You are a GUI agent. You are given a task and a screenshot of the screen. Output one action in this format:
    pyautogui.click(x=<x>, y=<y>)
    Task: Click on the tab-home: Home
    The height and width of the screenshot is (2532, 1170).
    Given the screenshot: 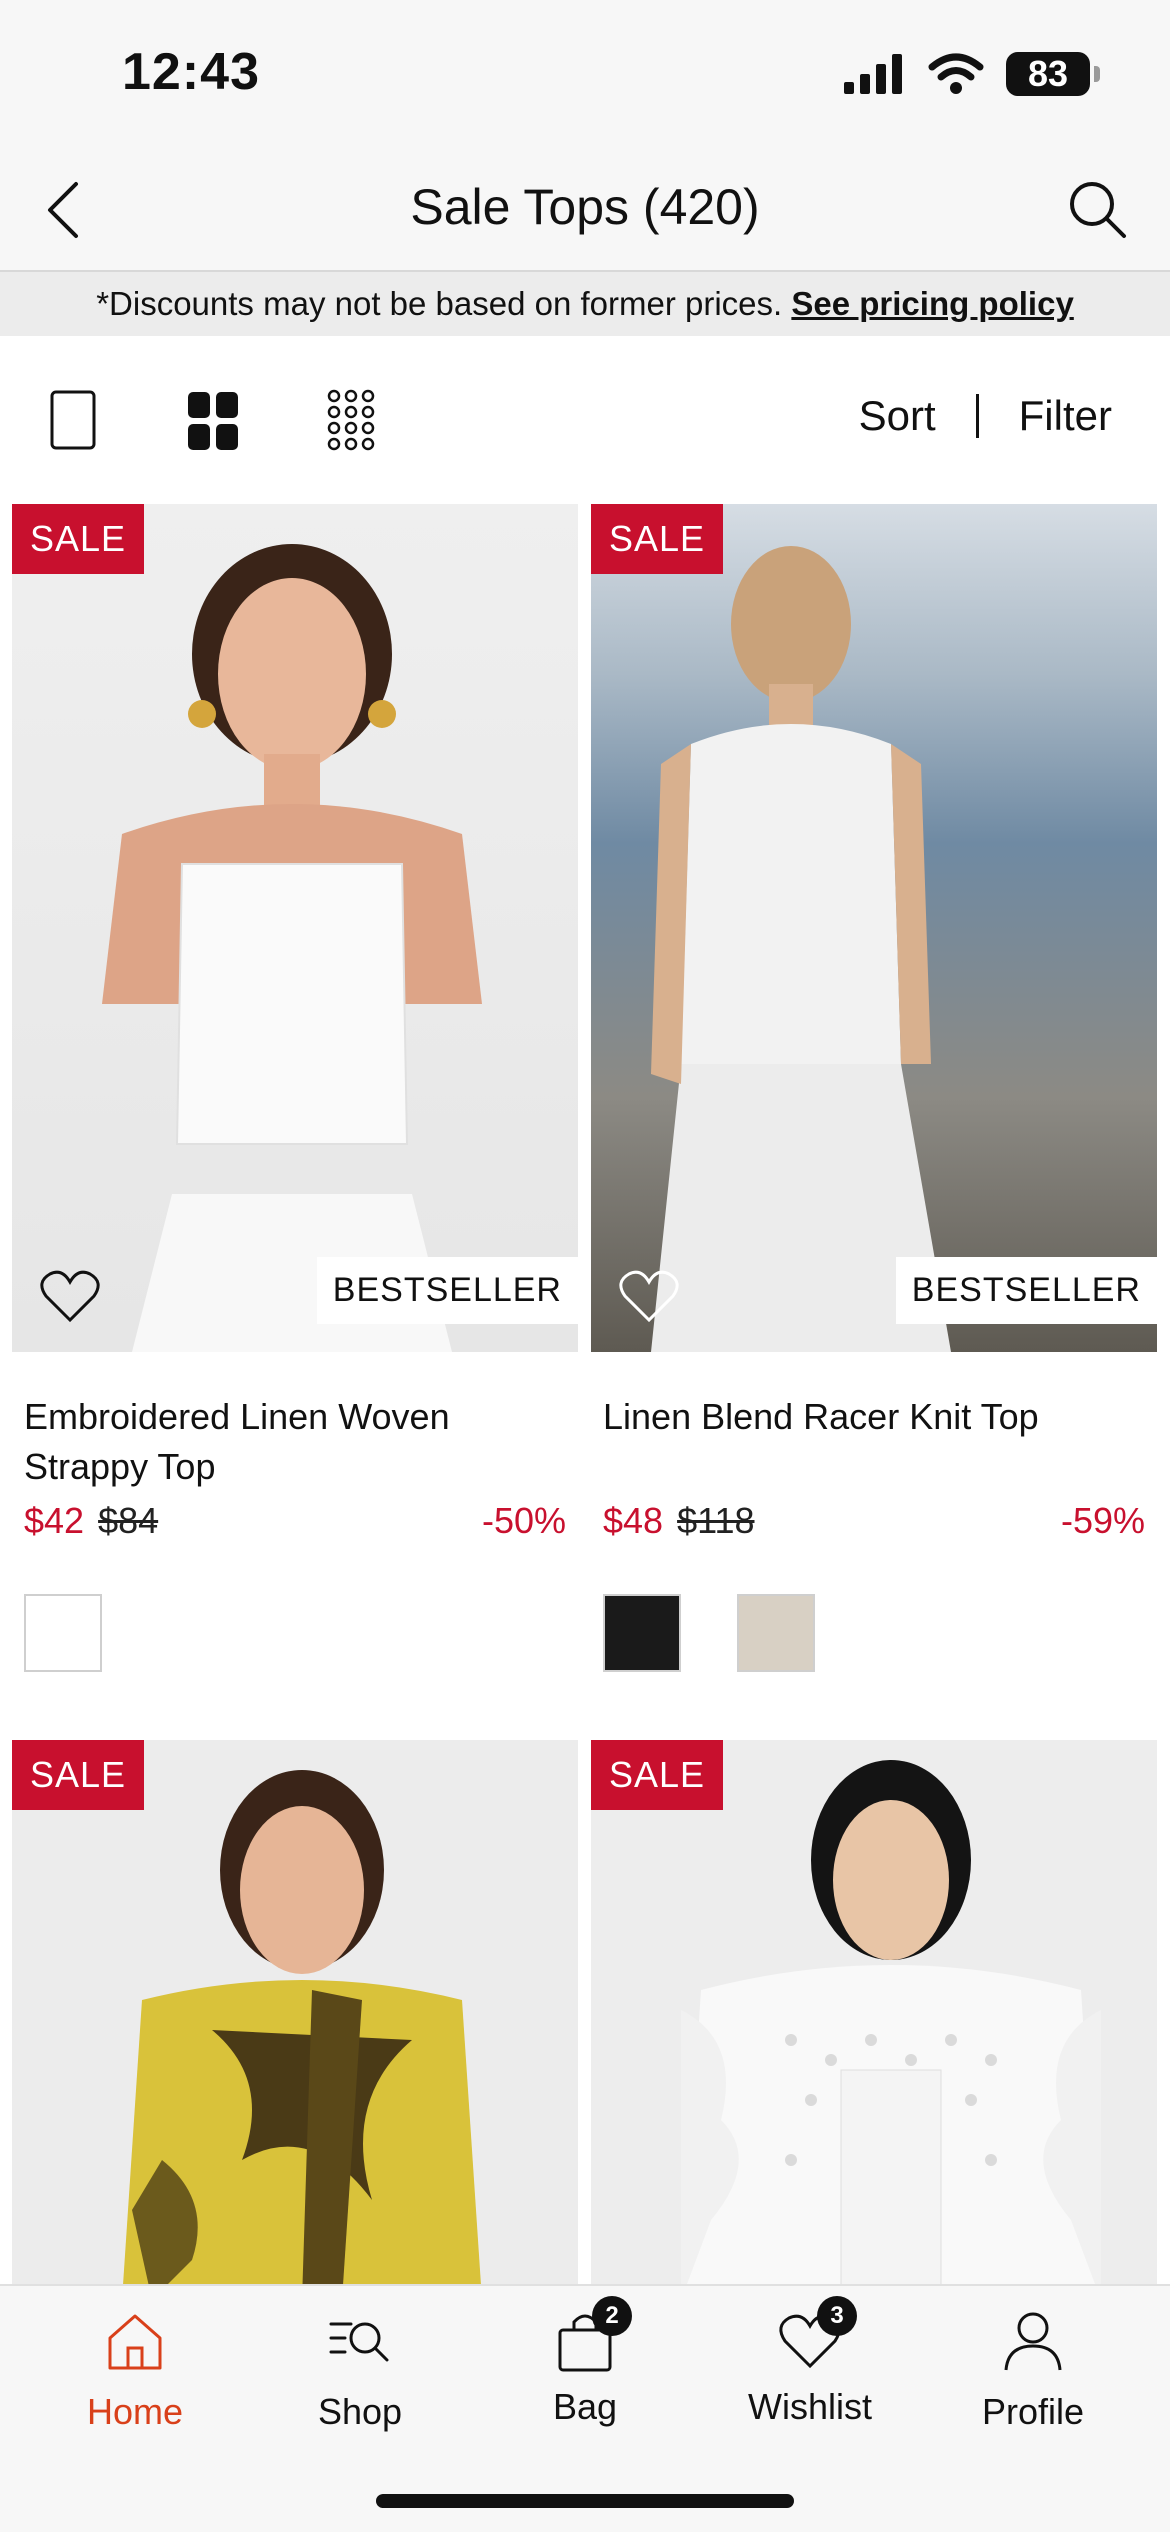 What is the action you would take?
    pyautogui.click(x=135, y=2370)
    